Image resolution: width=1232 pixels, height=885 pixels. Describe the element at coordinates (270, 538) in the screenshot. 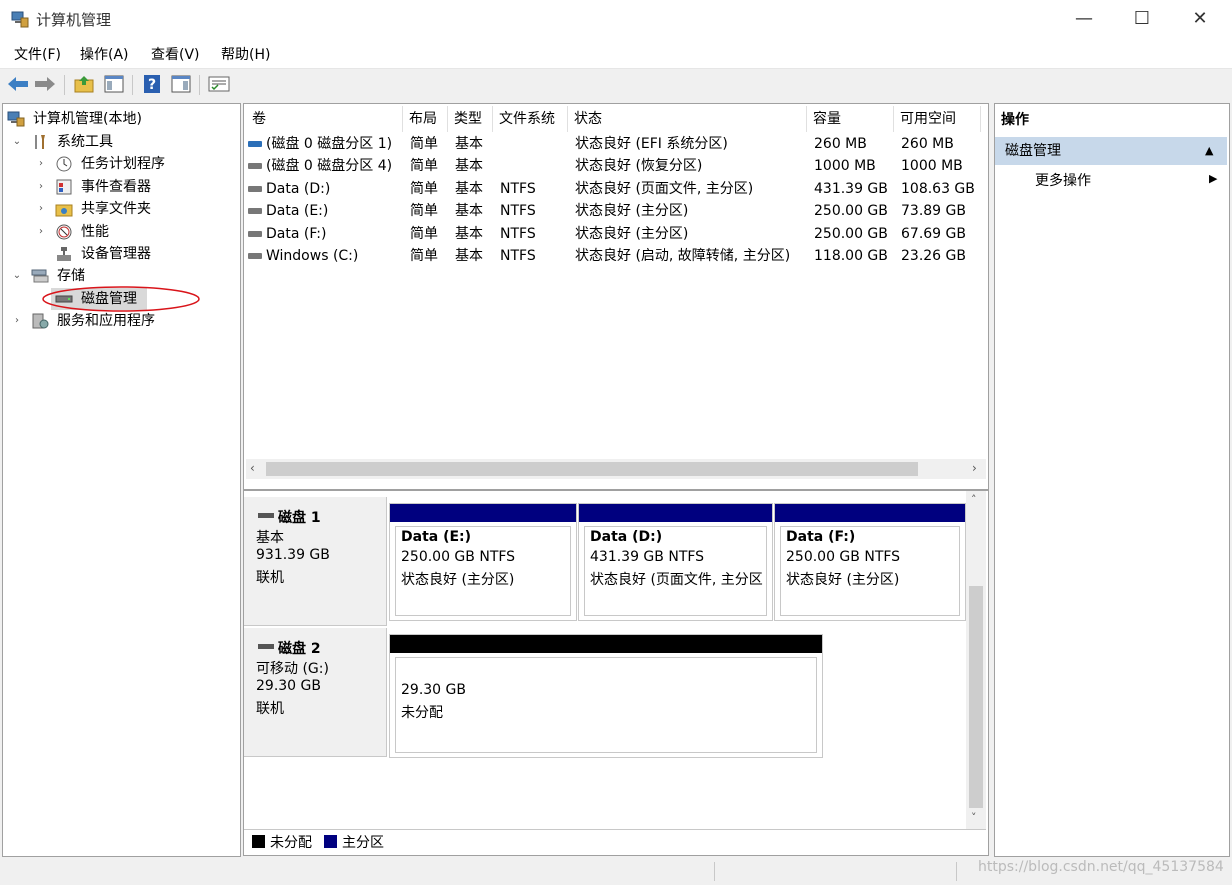

I see `disk1-kind: 基本` at that location.